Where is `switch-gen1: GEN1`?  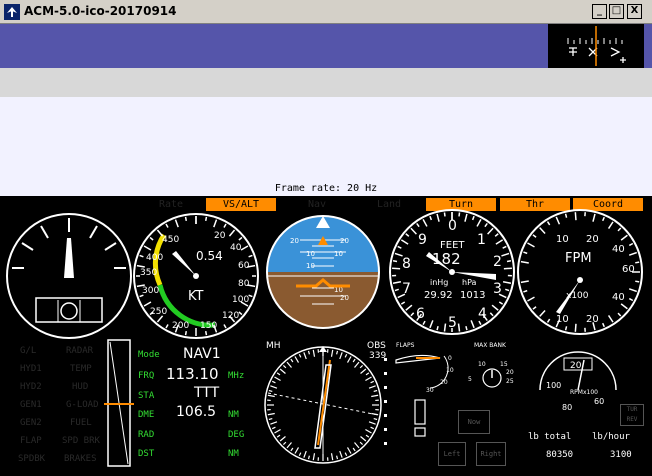 switch-gen1: GEN1 is located at coordinates (31, 405).